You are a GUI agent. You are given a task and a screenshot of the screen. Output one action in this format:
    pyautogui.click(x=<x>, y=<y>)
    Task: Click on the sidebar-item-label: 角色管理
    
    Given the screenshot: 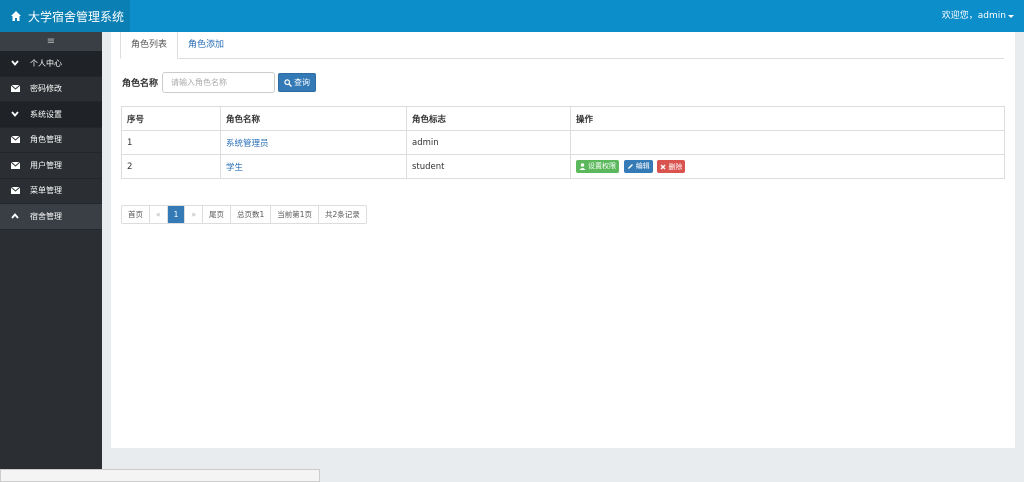 What is the action you would take?
    pyautogui.click(x=46, y=140)
    